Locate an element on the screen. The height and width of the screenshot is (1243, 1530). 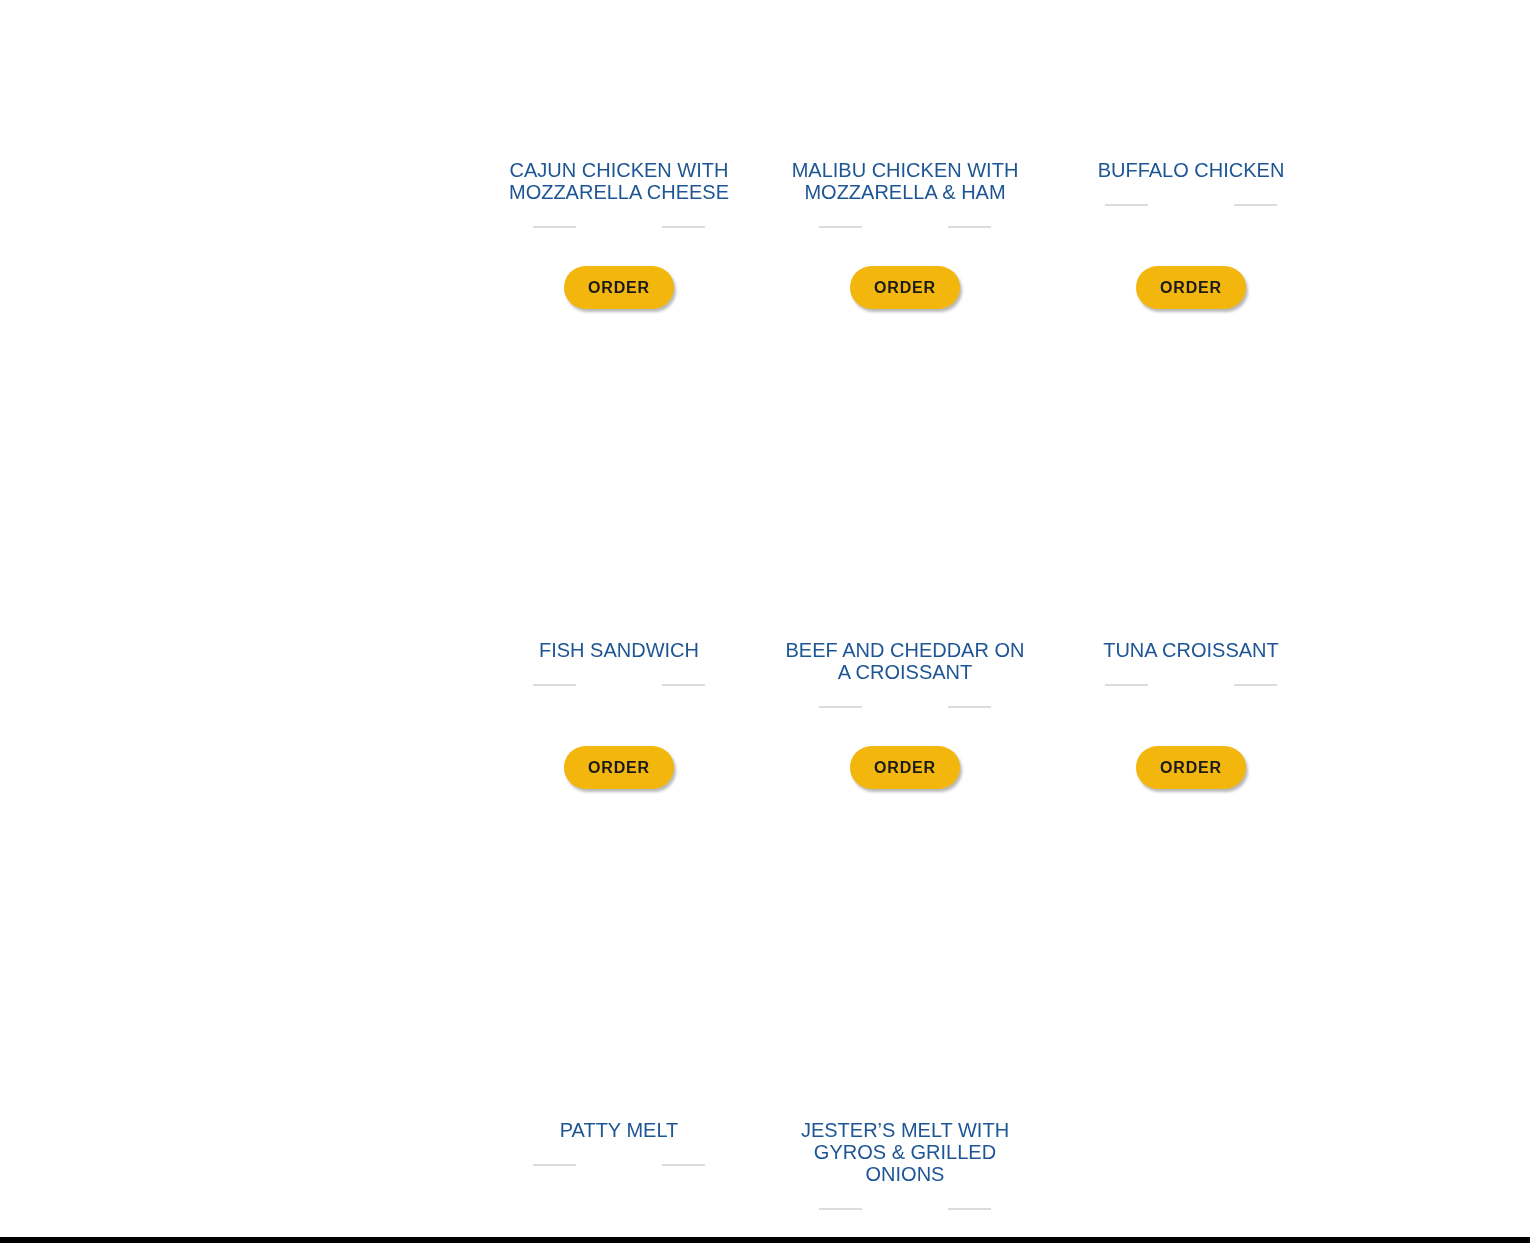
item-title: MALIBU CHICKEN WITH MOZZARELLA & HAM is located at coordinates (905, 181).